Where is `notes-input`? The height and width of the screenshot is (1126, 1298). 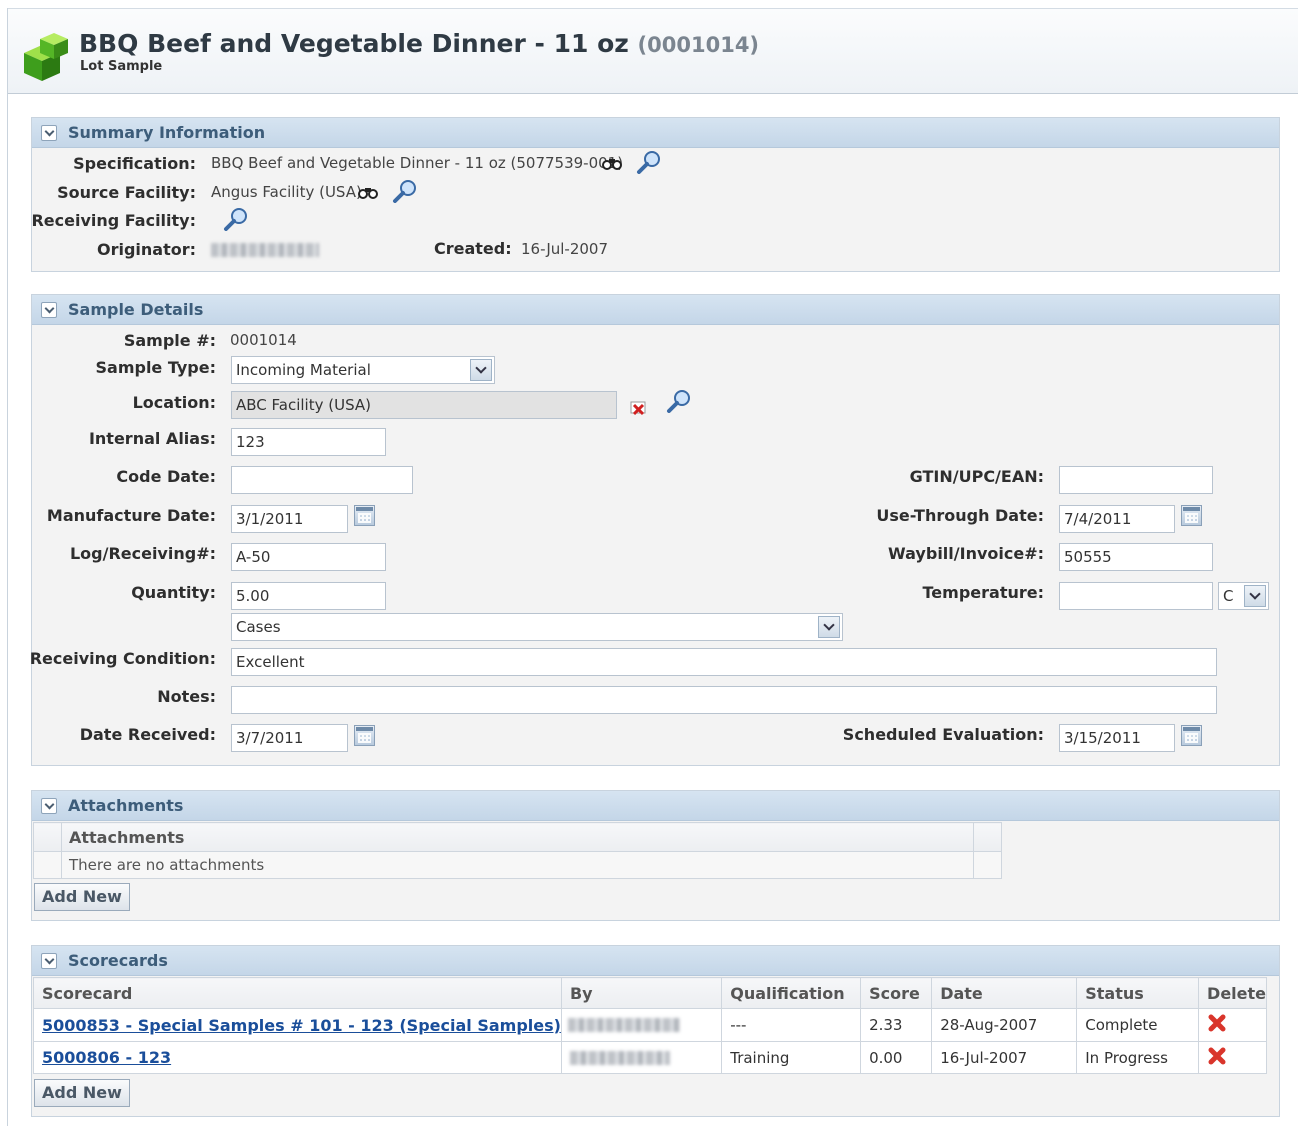 notes-input is located at coordinates (724, 700).